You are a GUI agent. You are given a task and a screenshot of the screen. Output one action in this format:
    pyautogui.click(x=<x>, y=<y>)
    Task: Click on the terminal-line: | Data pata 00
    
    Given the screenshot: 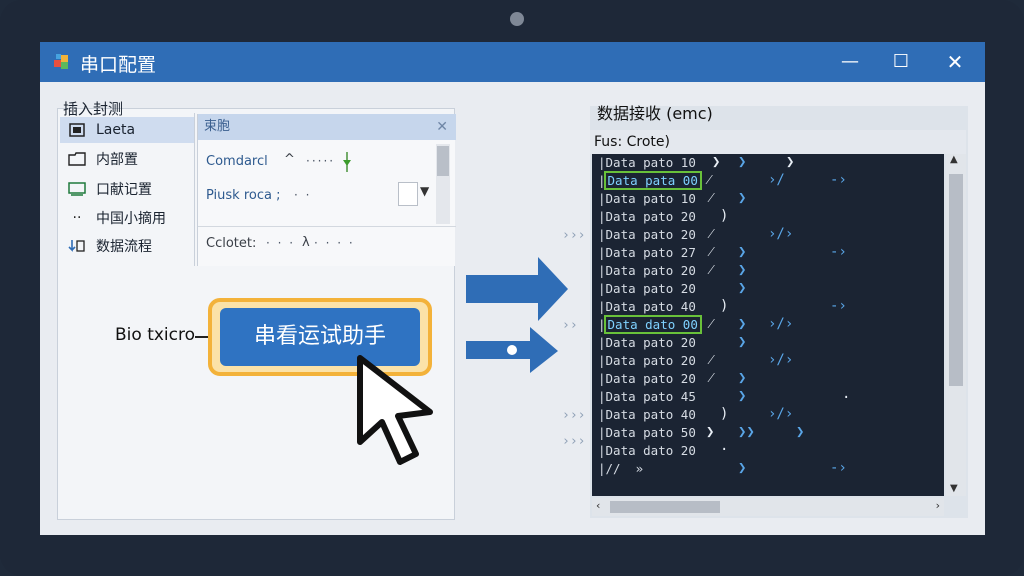 What is the action you would take?
    pyautogui.click(x=650, y=181)
    